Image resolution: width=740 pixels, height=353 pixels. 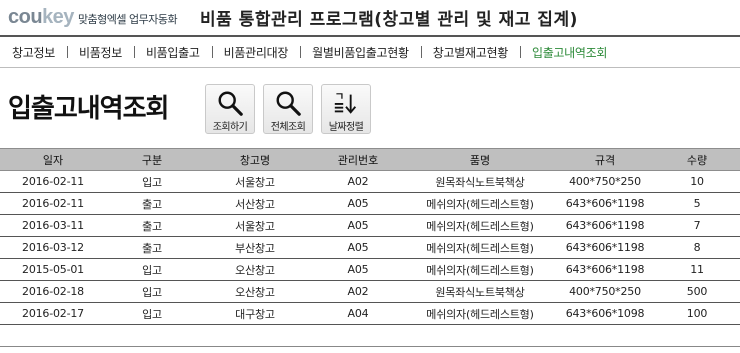 I want to click on column-header-spec: 규격, so click(x=605, y=159).